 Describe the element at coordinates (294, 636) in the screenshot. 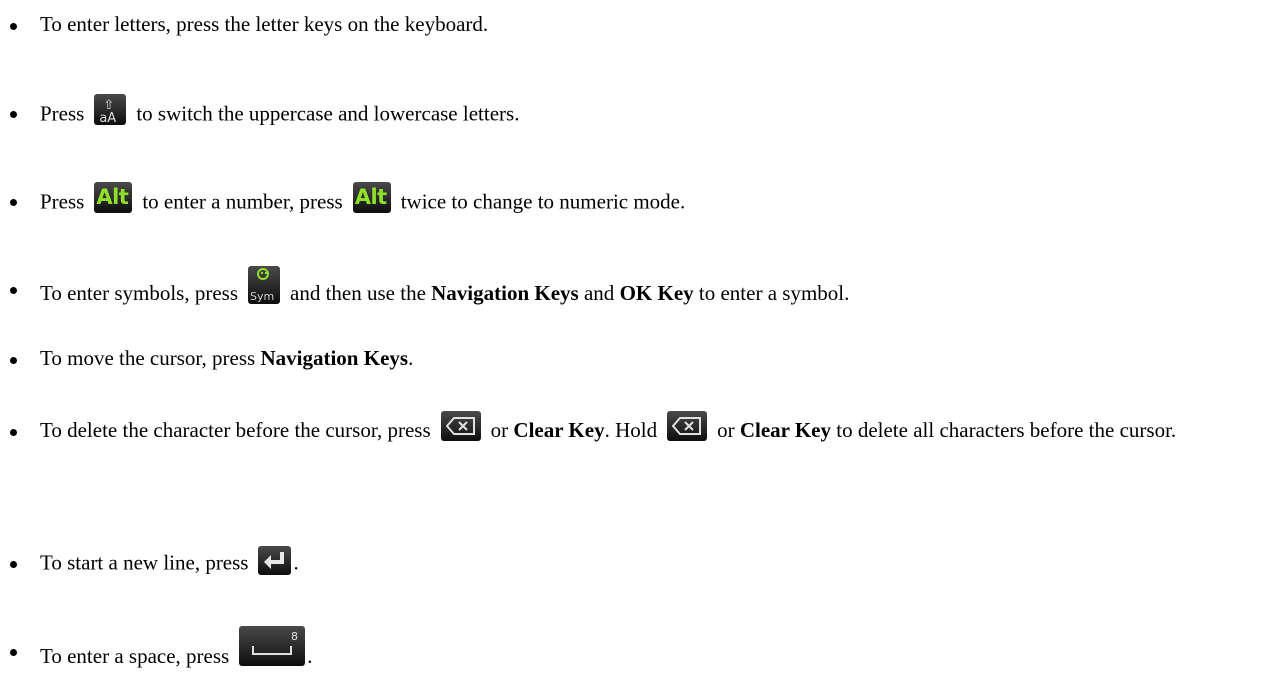

I see `svg-text: 8` at that location.